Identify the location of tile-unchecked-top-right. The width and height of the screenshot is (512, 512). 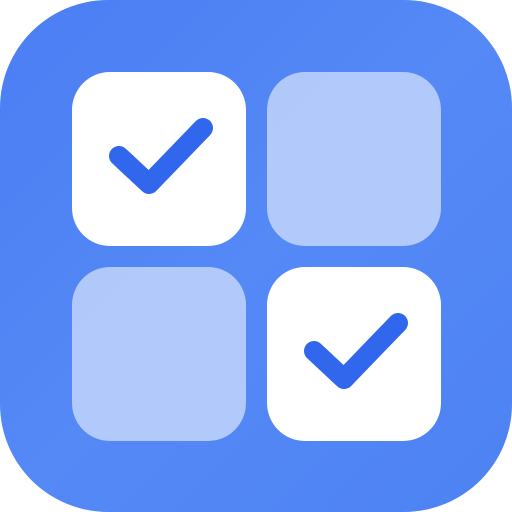
(354, 159).